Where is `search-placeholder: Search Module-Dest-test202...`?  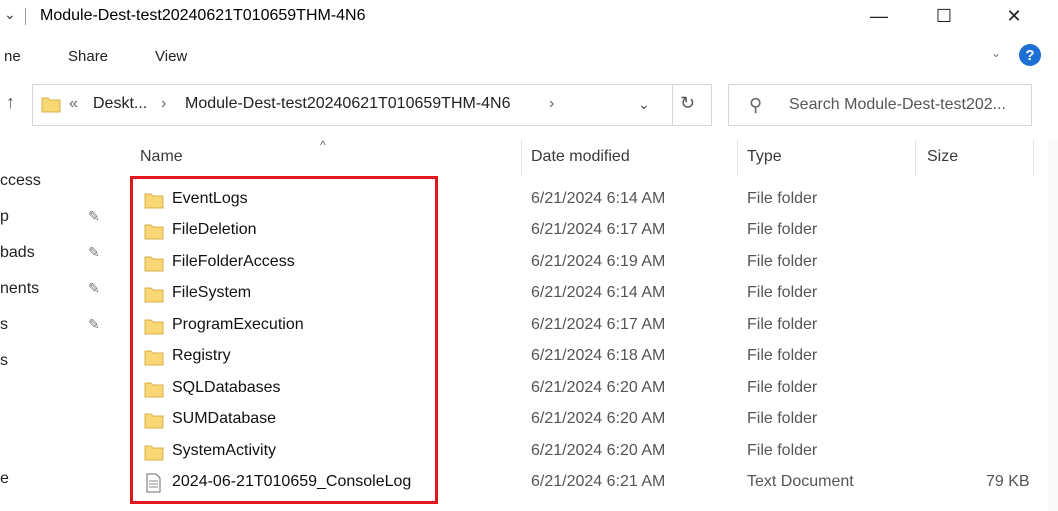
search-placeholder: Search Module-Dest-test202... is located at coordinates (897, 104).